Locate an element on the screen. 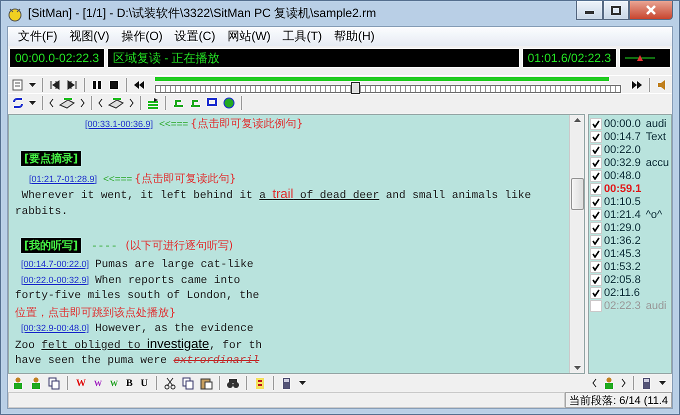 The height and width of the screenshot is (415, 680). progress-thumb is located at coordinates (355, 88).